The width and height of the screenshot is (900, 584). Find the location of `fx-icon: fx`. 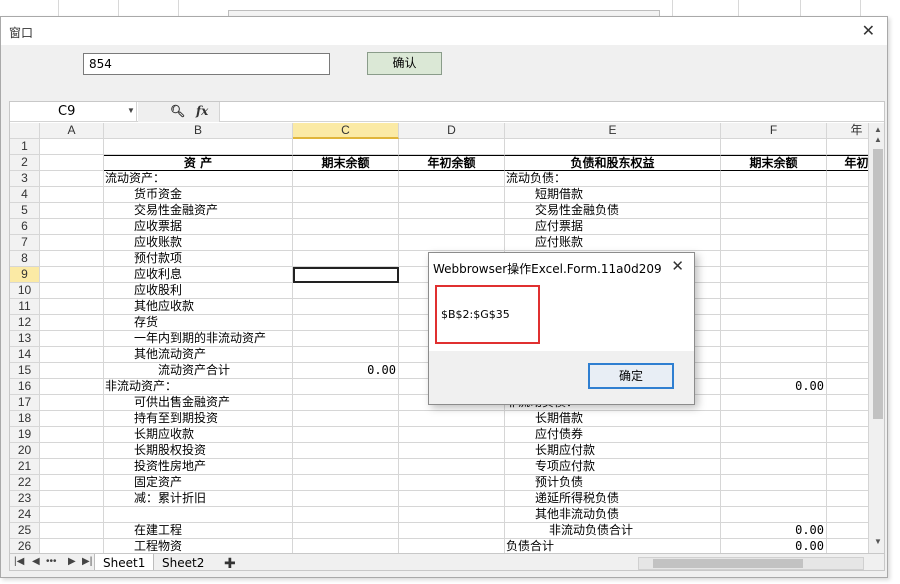

fx-icon: fx is located at coordinates (202, 111).